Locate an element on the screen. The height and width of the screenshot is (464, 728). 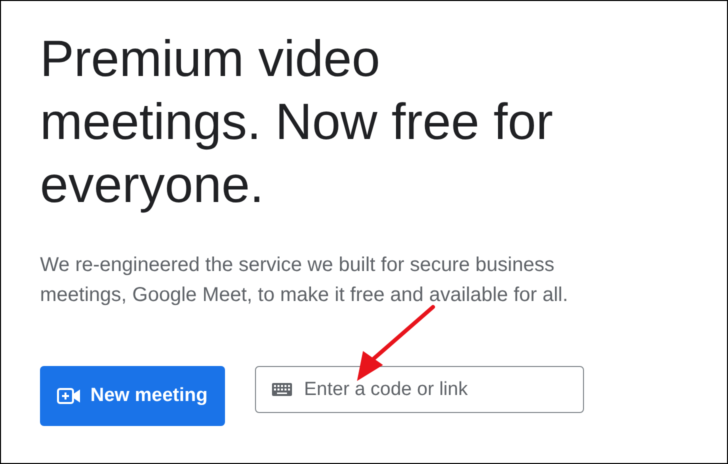
code-input-field: Enter a code or link is located at coordinates (419, 389).